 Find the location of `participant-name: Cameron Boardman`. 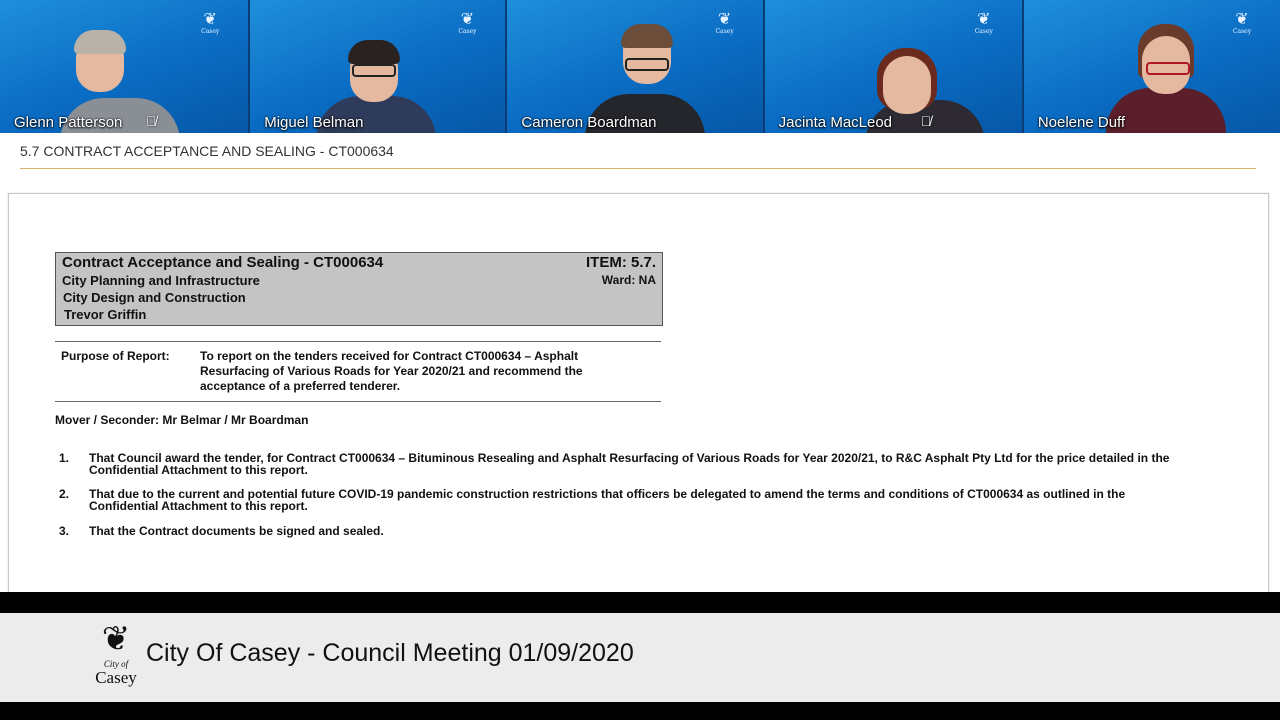

participant-name: Cameron Boardman is located at coordinates (589, 122).